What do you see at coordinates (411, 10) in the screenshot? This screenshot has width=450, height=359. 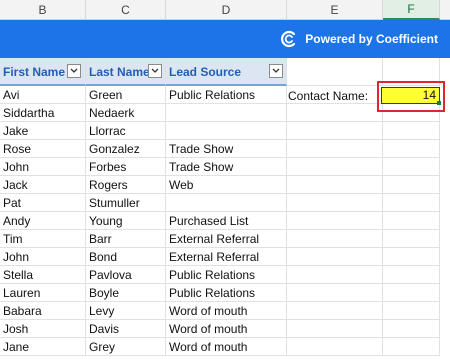 I see `column-header-f: F` at bounding box center [411, 10].